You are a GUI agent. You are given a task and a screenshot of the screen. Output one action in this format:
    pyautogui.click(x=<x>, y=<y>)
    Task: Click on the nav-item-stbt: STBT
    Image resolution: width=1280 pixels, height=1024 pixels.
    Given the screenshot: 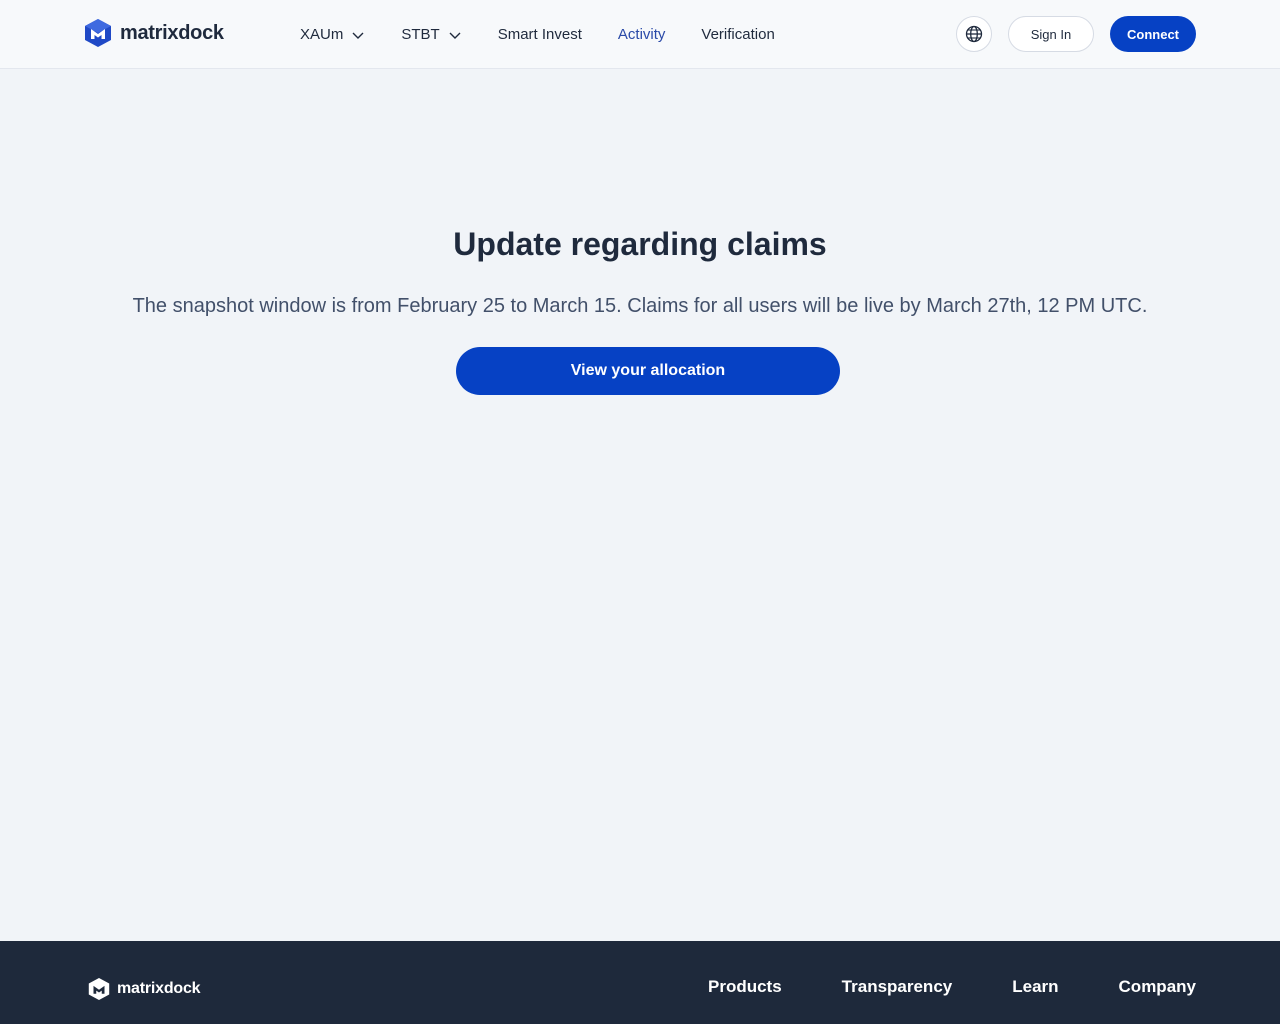 What is the action you would take?
    pyautogui.click(x=431, y=34)
    